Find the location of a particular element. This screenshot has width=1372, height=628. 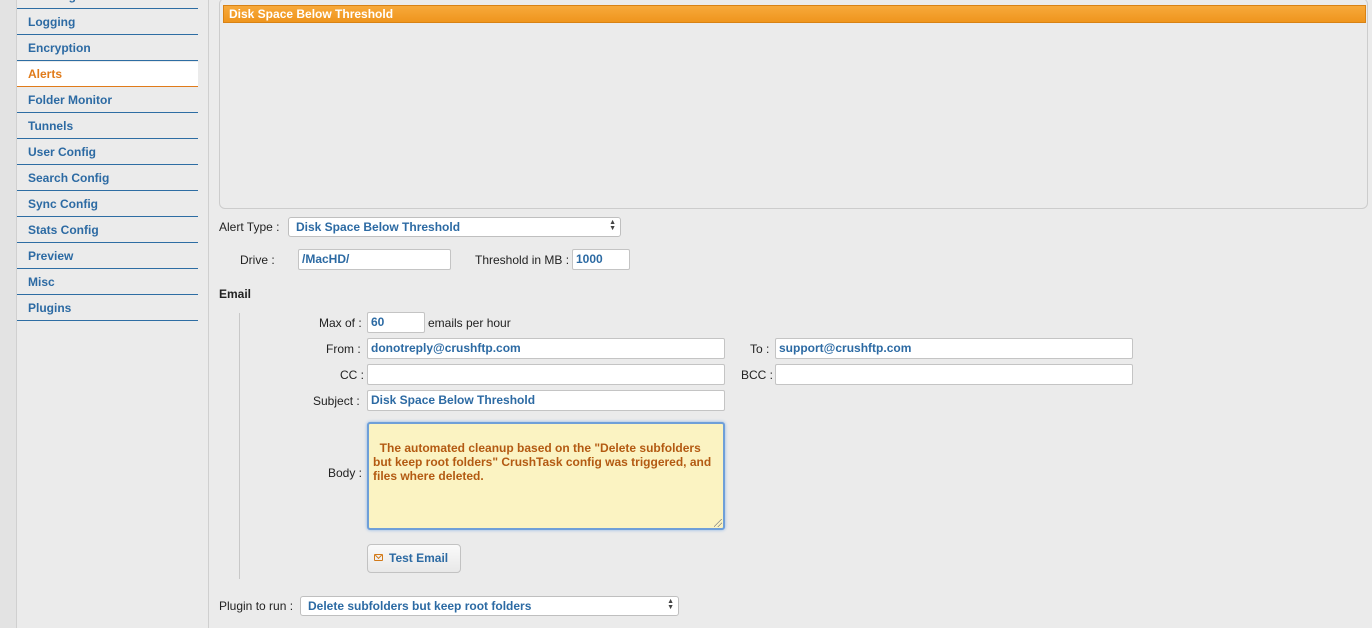

drive-label: Drive : is located at coordinates (257, 260).